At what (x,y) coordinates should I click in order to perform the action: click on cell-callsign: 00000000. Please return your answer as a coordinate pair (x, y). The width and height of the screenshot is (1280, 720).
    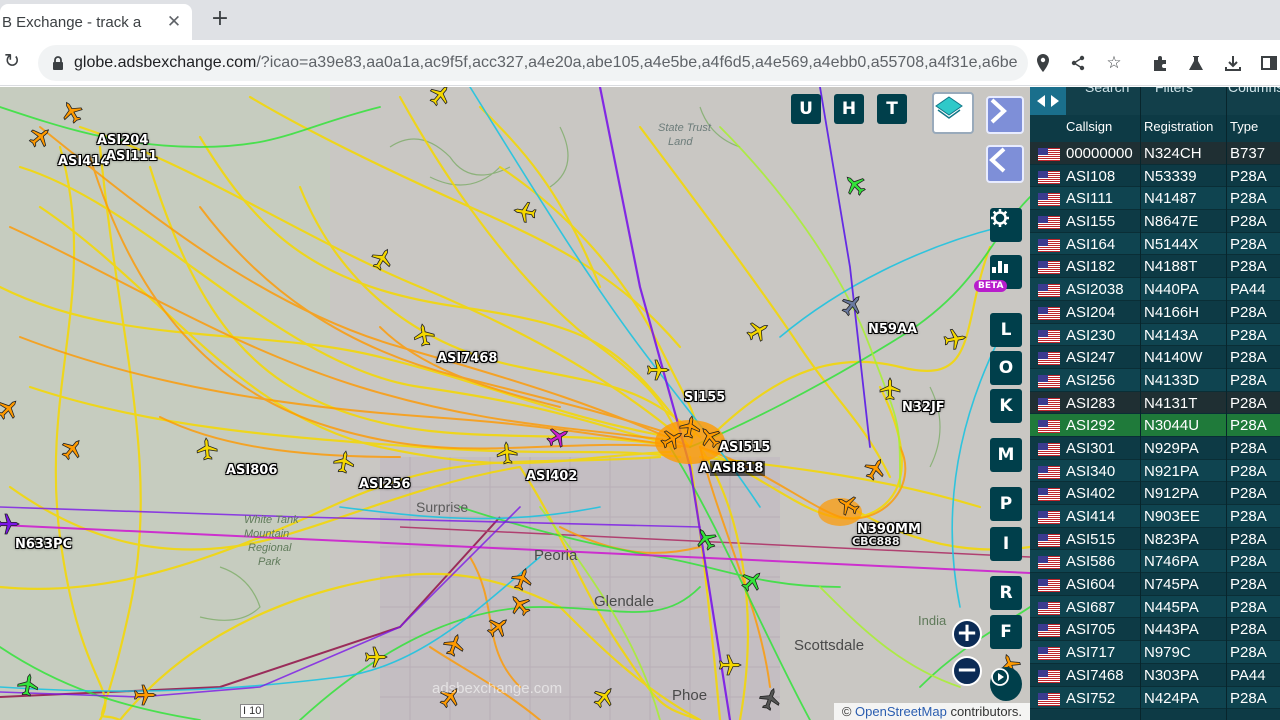
    Looking at the image, I should click on (1099, 153).